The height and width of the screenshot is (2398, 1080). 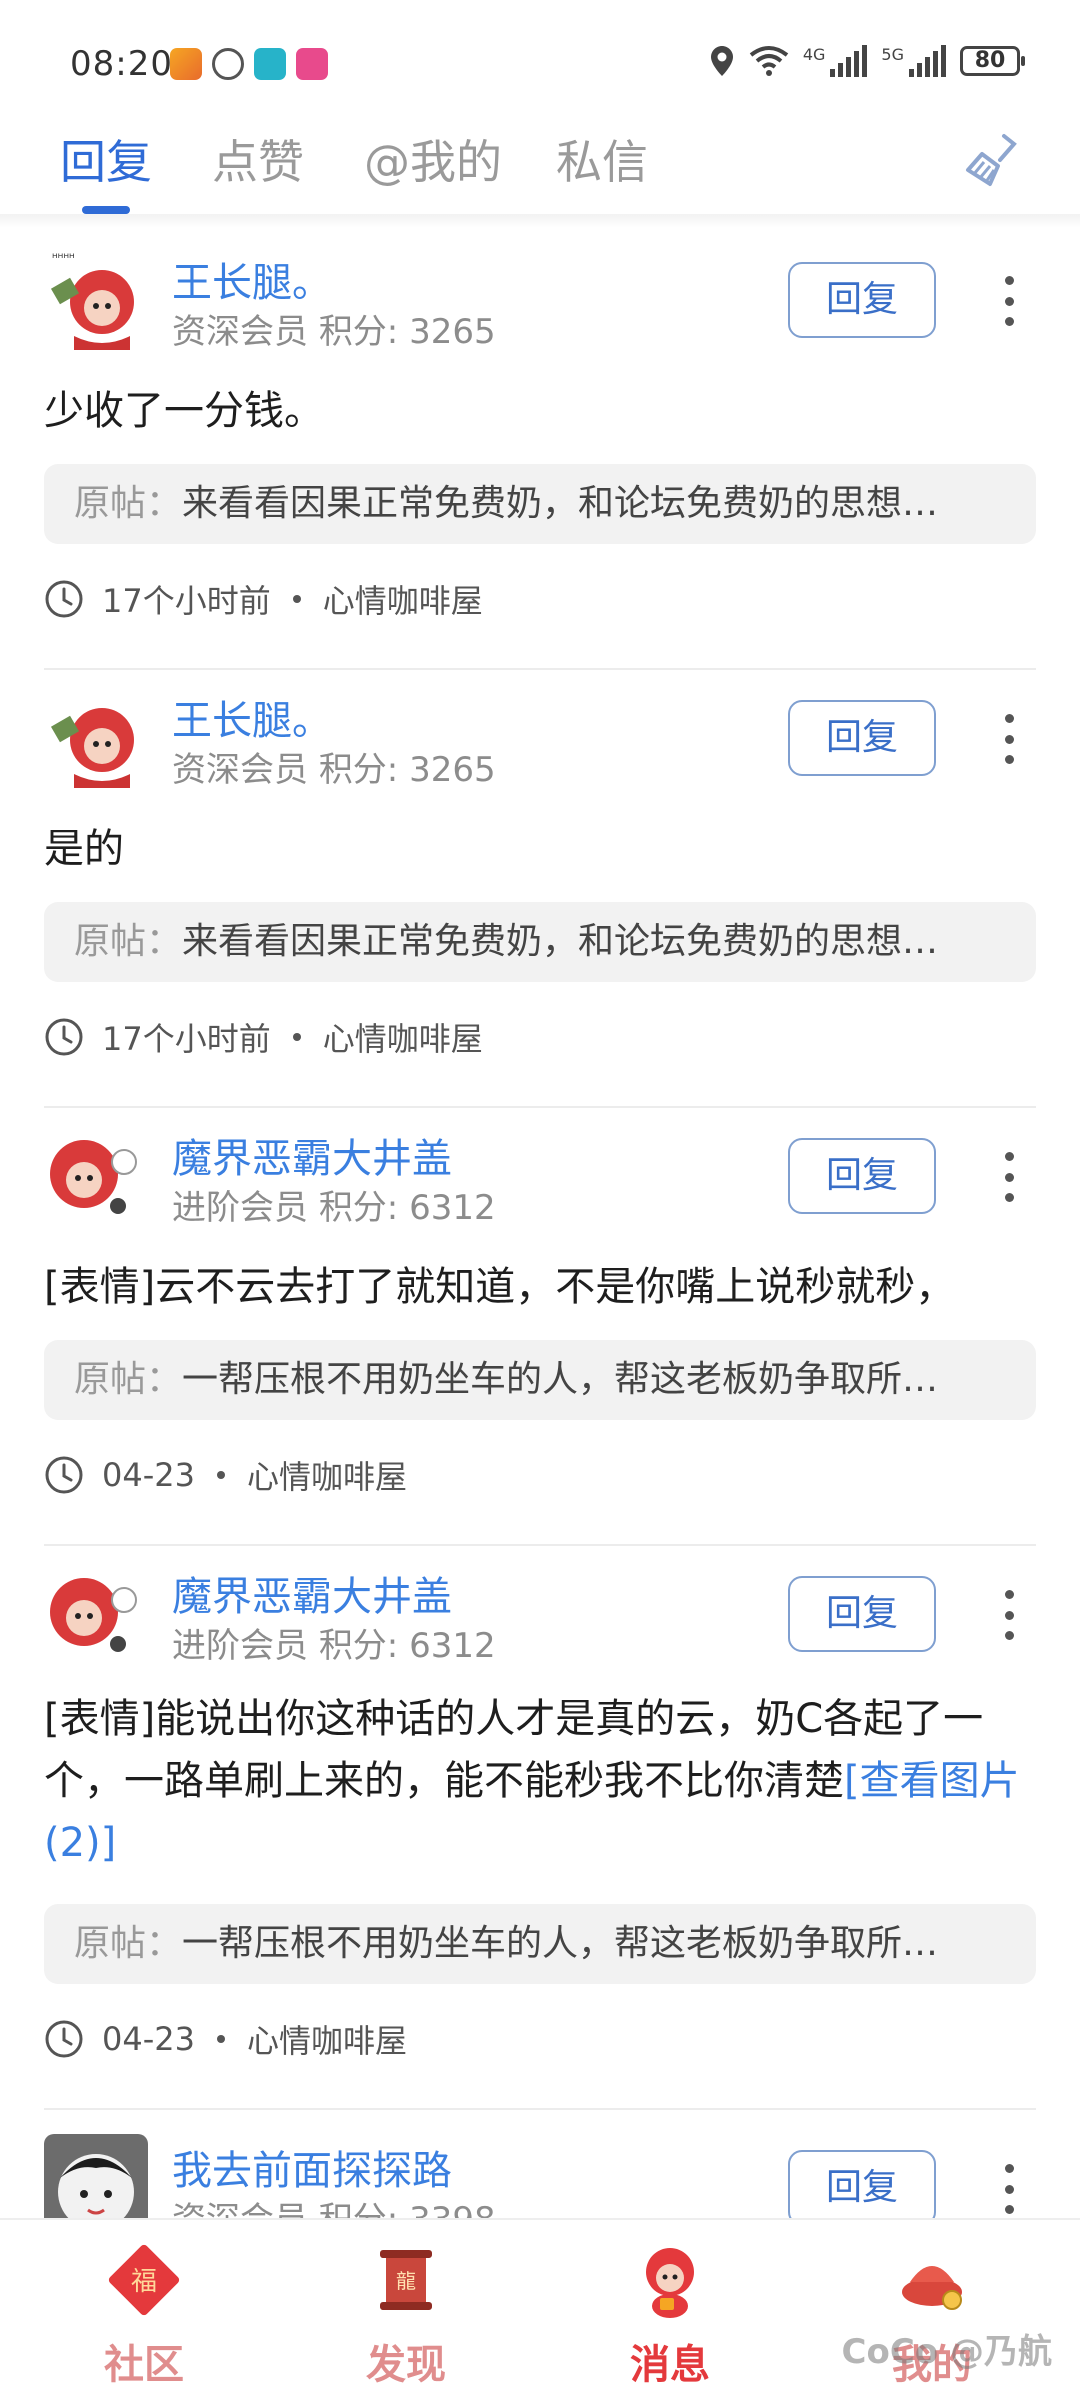 What do you see at coordinates (184, 411) in the screenshot?
I see `reply-content: 少收了一分钱。` at bounding box center [184, 411].